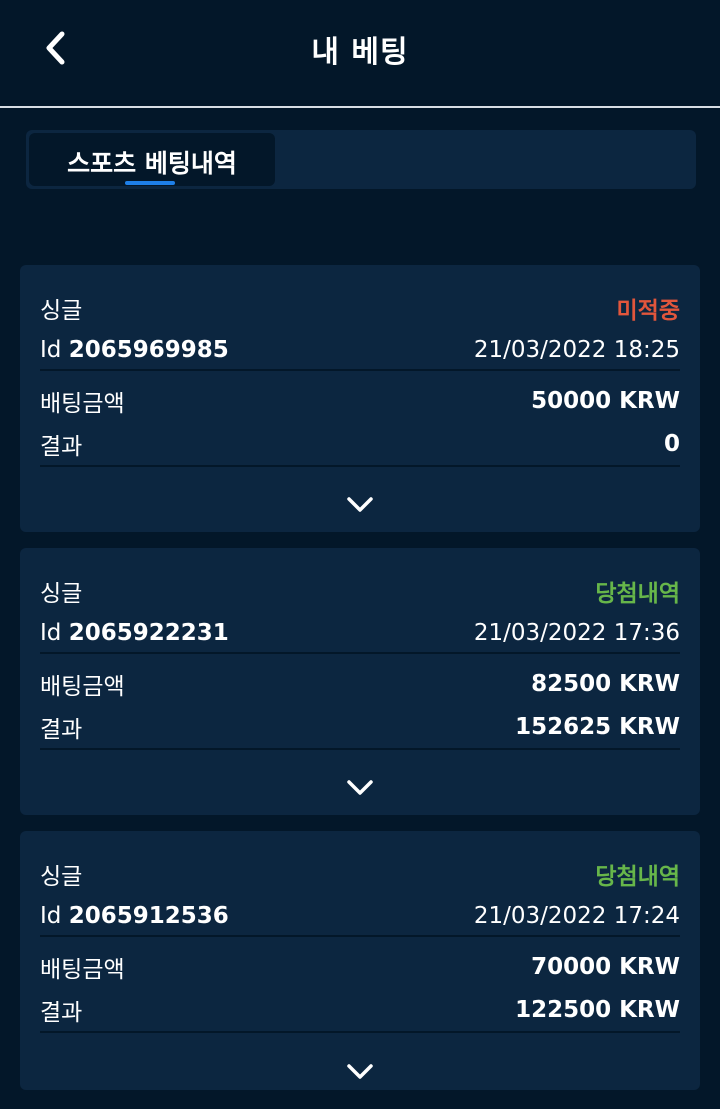 The width and height of the screenshot is (720, 1109). What do you see at coordinates (576, 916) in the screenshot?
I see `bet-datetime: 21/03/2022 17:24` at bounding box center [576, 916].